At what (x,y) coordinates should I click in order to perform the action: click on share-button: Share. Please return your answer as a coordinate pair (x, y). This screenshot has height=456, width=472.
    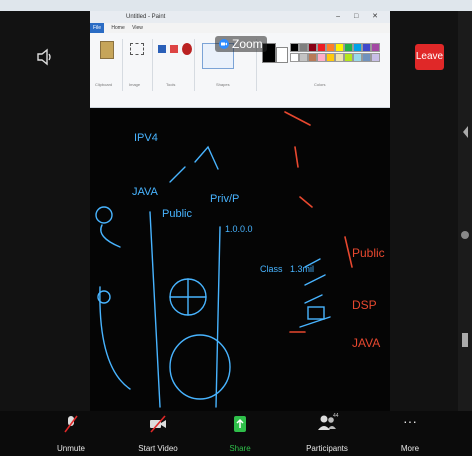
    Looking at the image, I should click on (240, 433).